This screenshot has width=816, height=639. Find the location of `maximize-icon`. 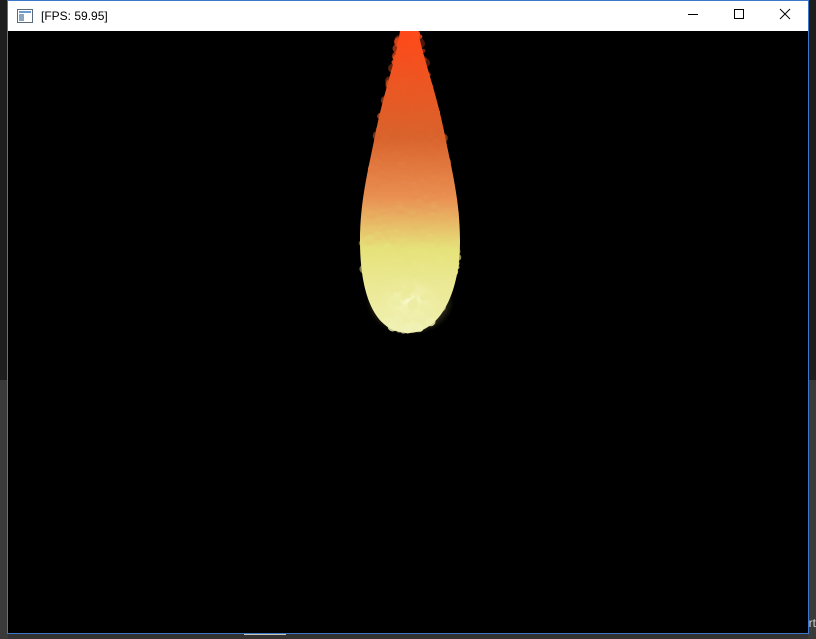

maximize-icon is located at coordinates (739, 16).